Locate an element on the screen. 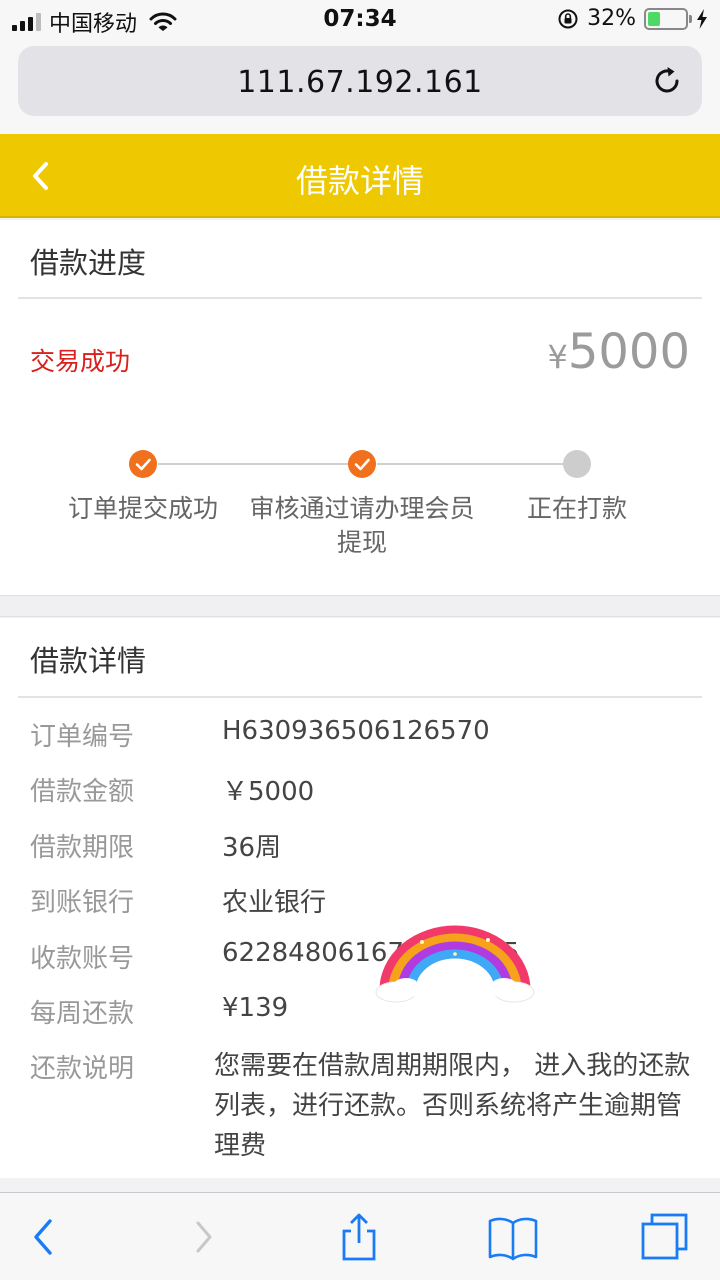  rotation-lock-icon is located at coordinates (568, 18).